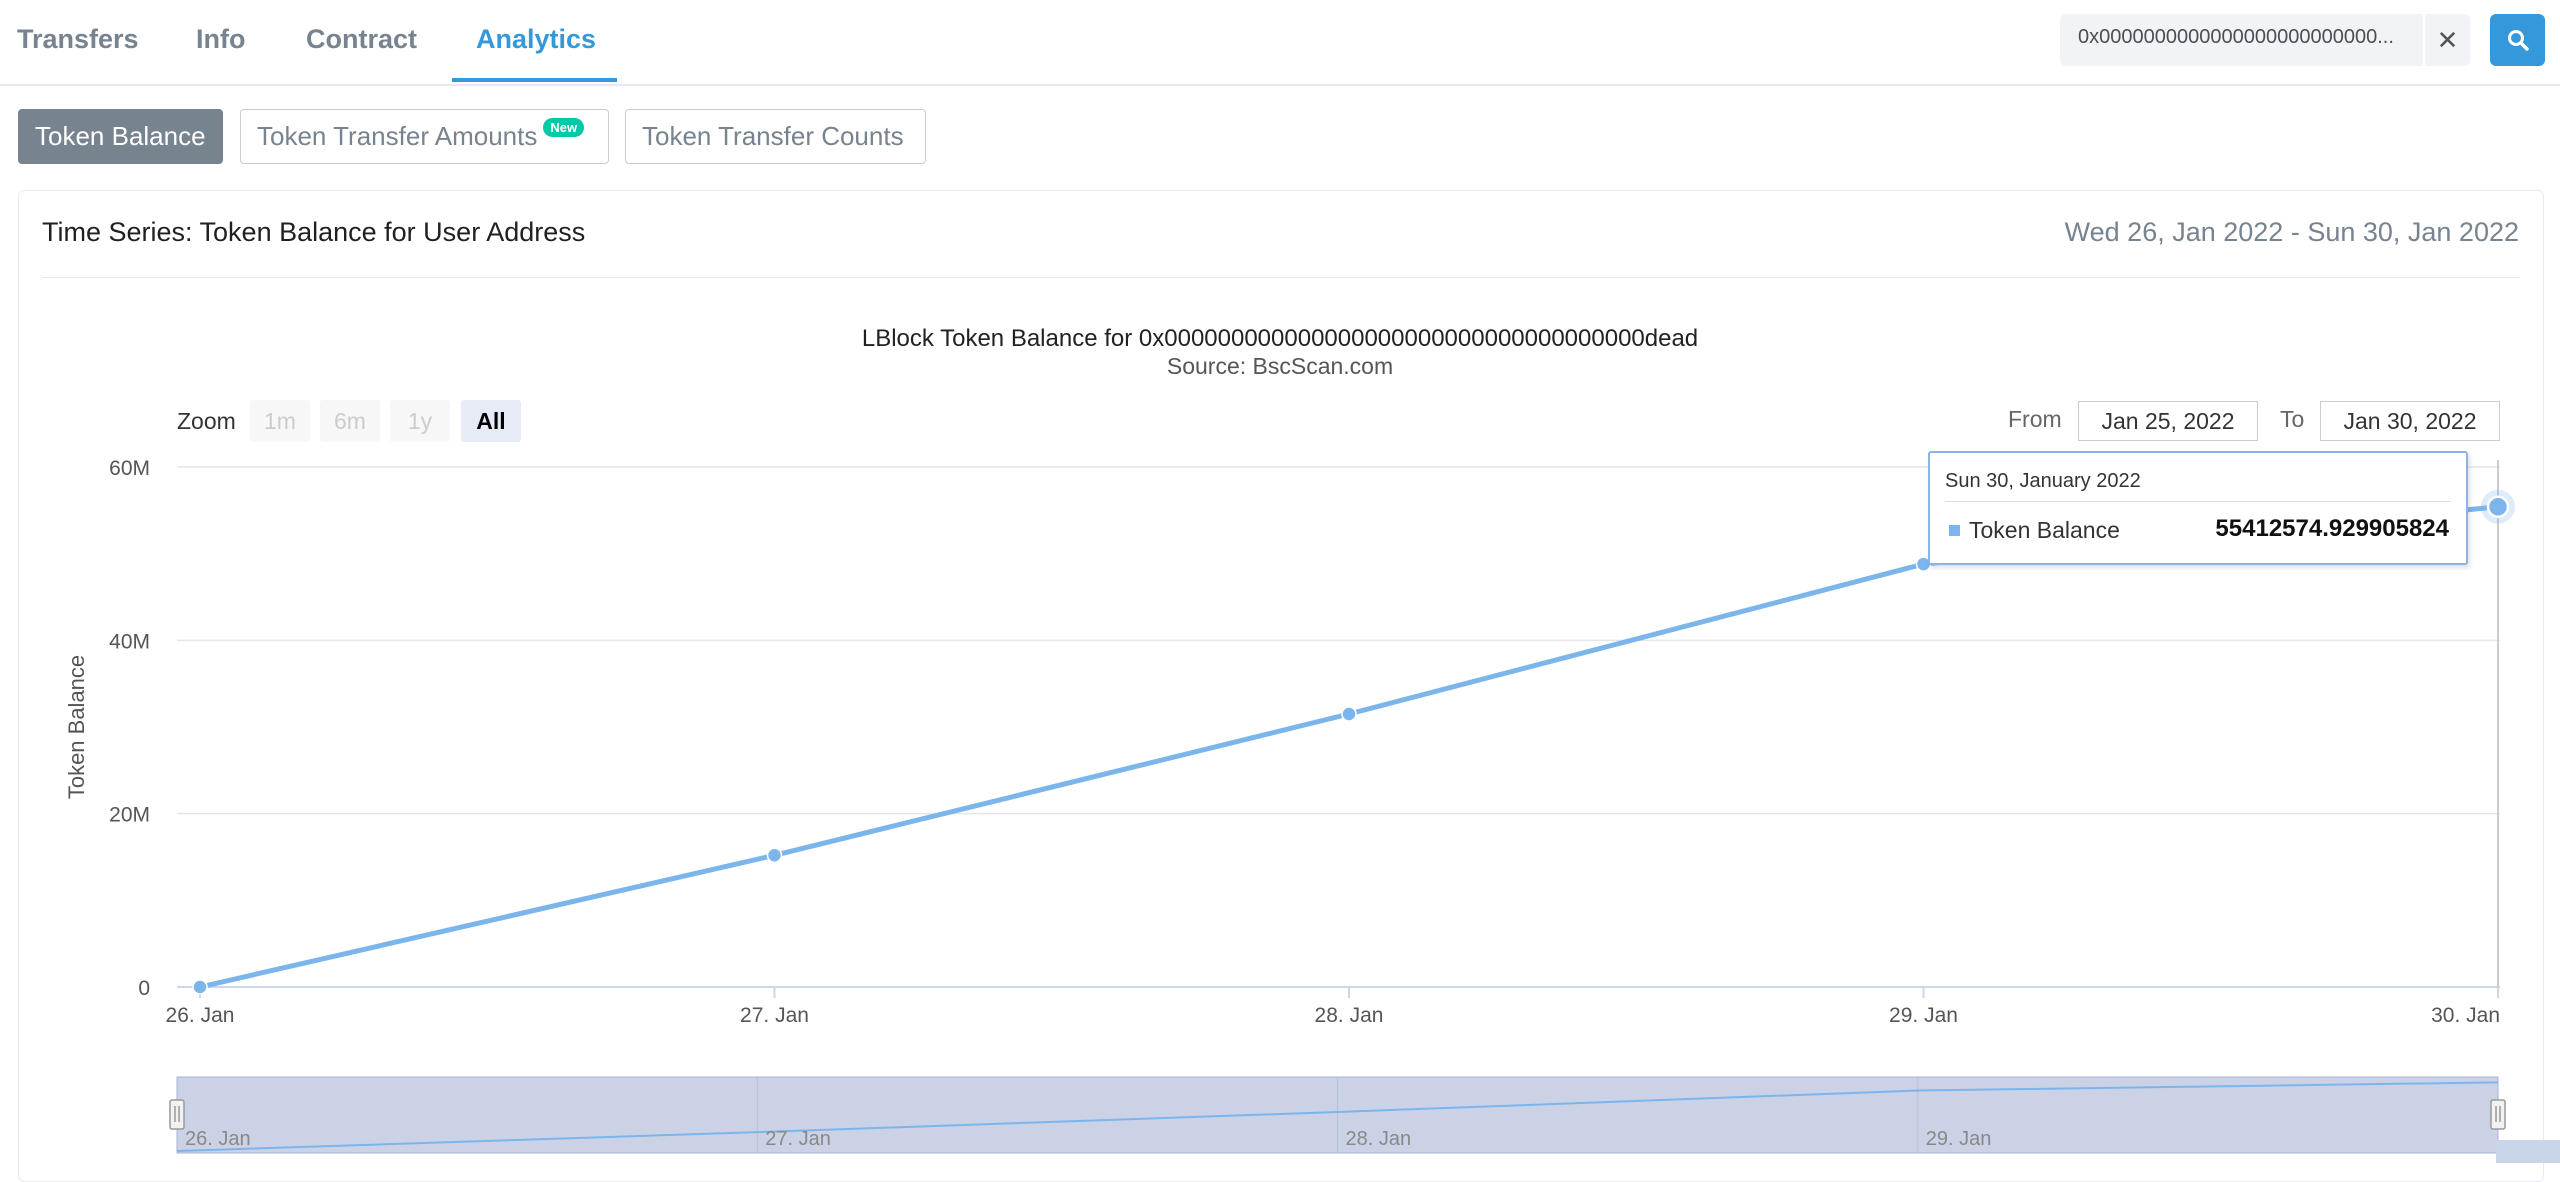 This screenshot has width=2560, height=1182. Describe the element at coordinates (2044, 530) in the screenshot. I see `tooltip-series-name: Token Balance` at that location.